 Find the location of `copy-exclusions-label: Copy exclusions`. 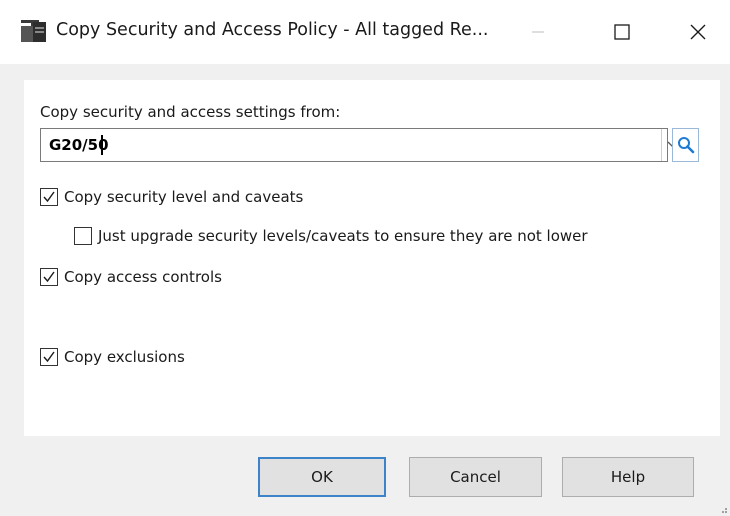

copy-exclusions-label: Copy exclusions is located at coordinates (124, 357).